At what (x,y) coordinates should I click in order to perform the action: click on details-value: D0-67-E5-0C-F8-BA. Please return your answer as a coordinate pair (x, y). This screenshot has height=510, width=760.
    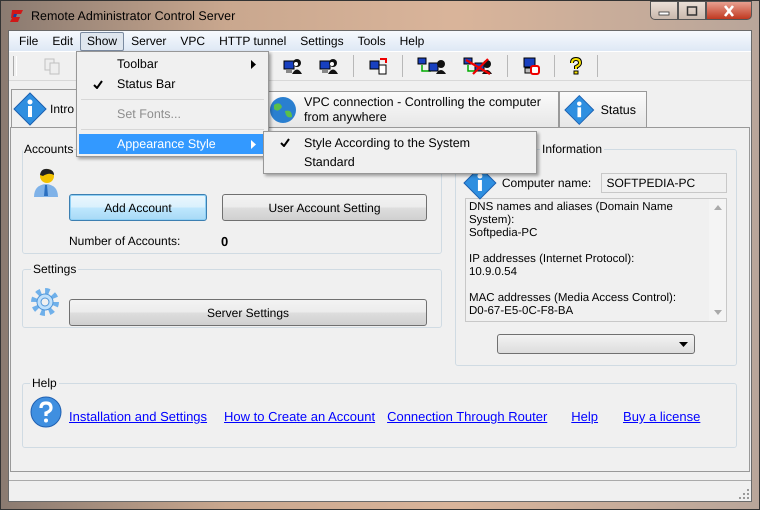
    Looking at the image, I should click on (521, 311).